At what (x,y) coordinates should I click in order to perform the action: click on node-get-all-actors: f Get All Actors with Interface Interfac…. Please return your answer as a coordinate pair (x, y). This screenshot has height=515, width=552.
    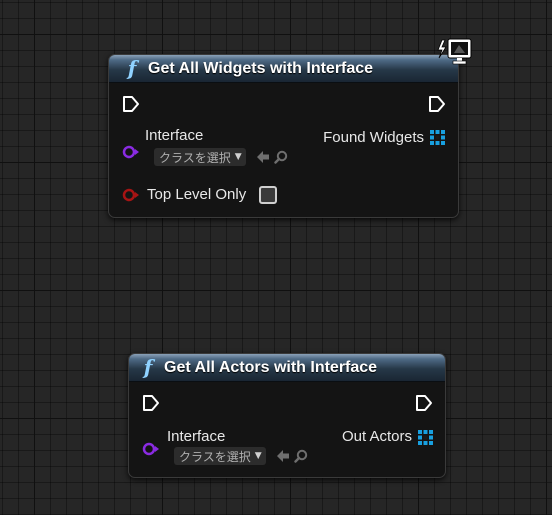
    Looking at the image, I should click on (287, 415).